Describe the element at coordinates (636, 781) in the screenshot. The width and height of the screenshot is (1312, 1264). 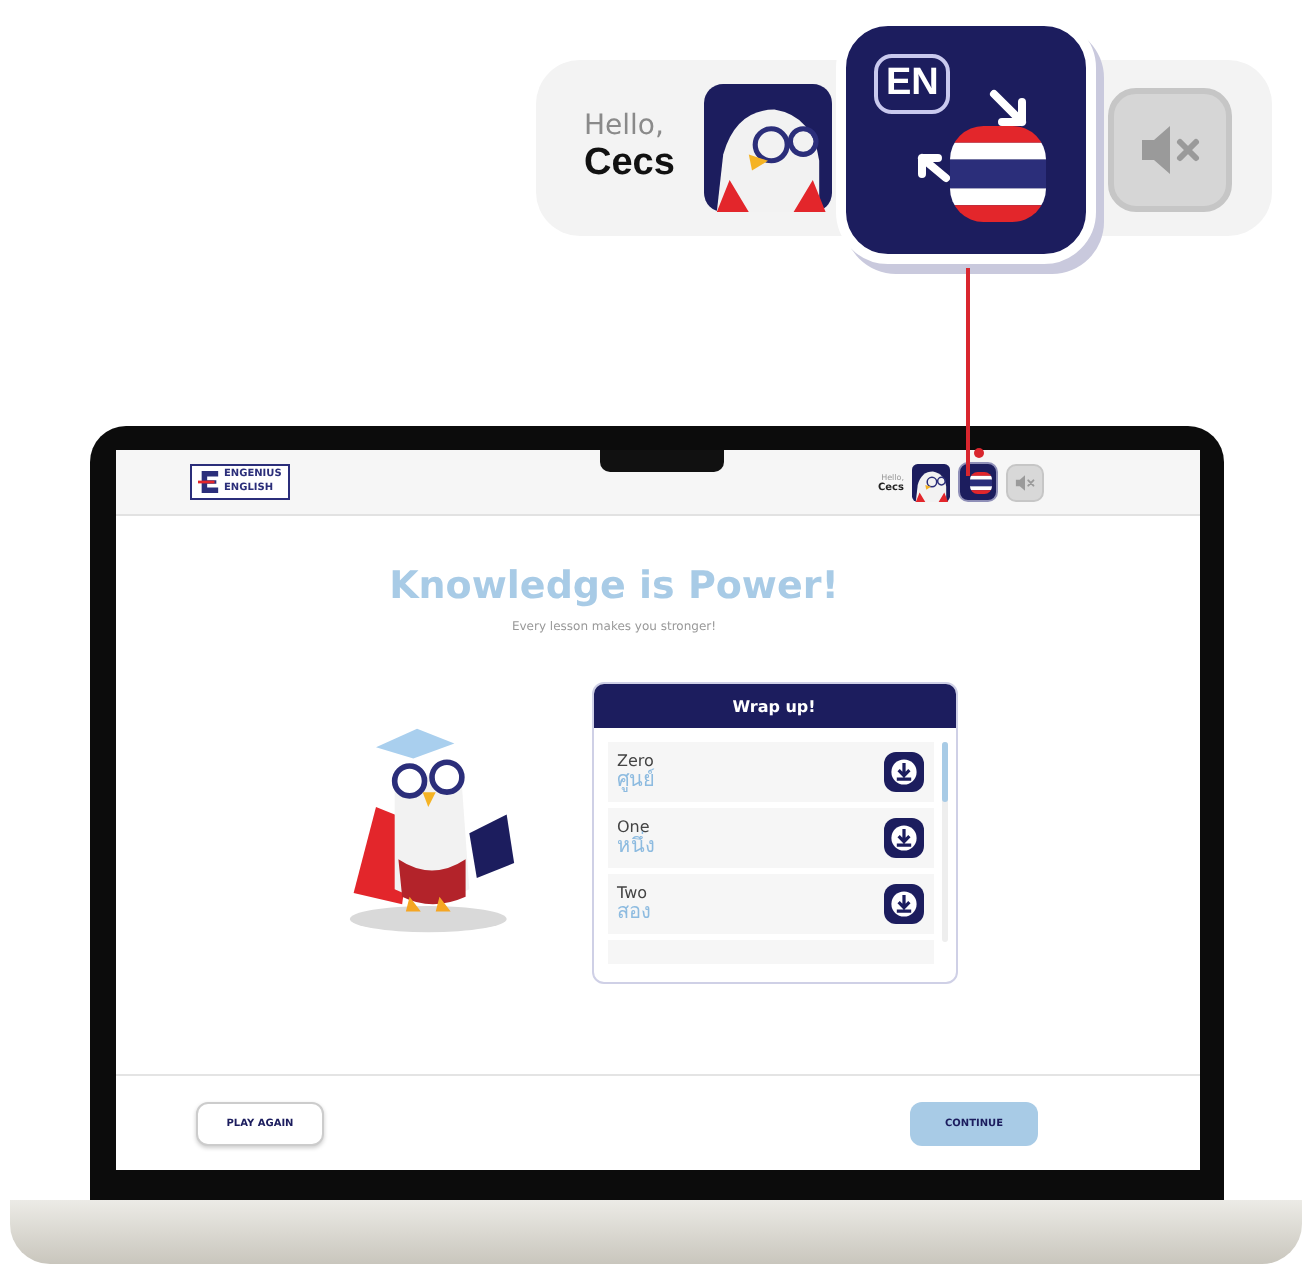
I see `thai-word: ศูนย์` at that location.